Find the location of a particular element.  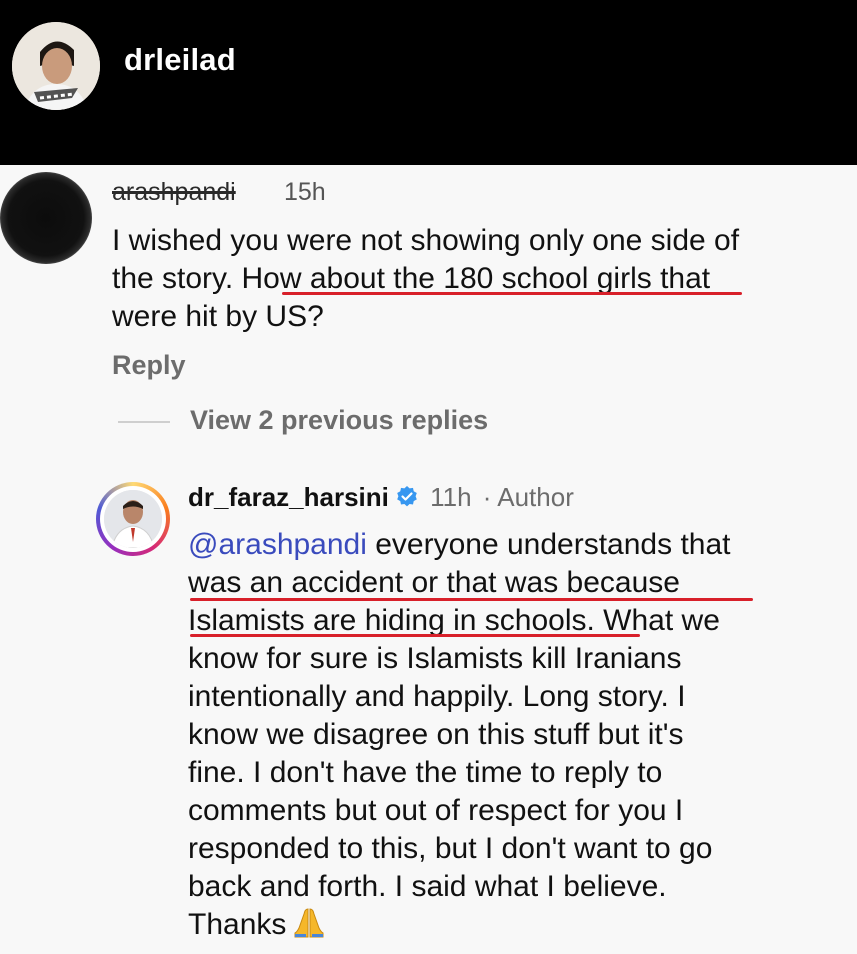

folded-hands-emoji-icon is located at coordinates (309, 928).